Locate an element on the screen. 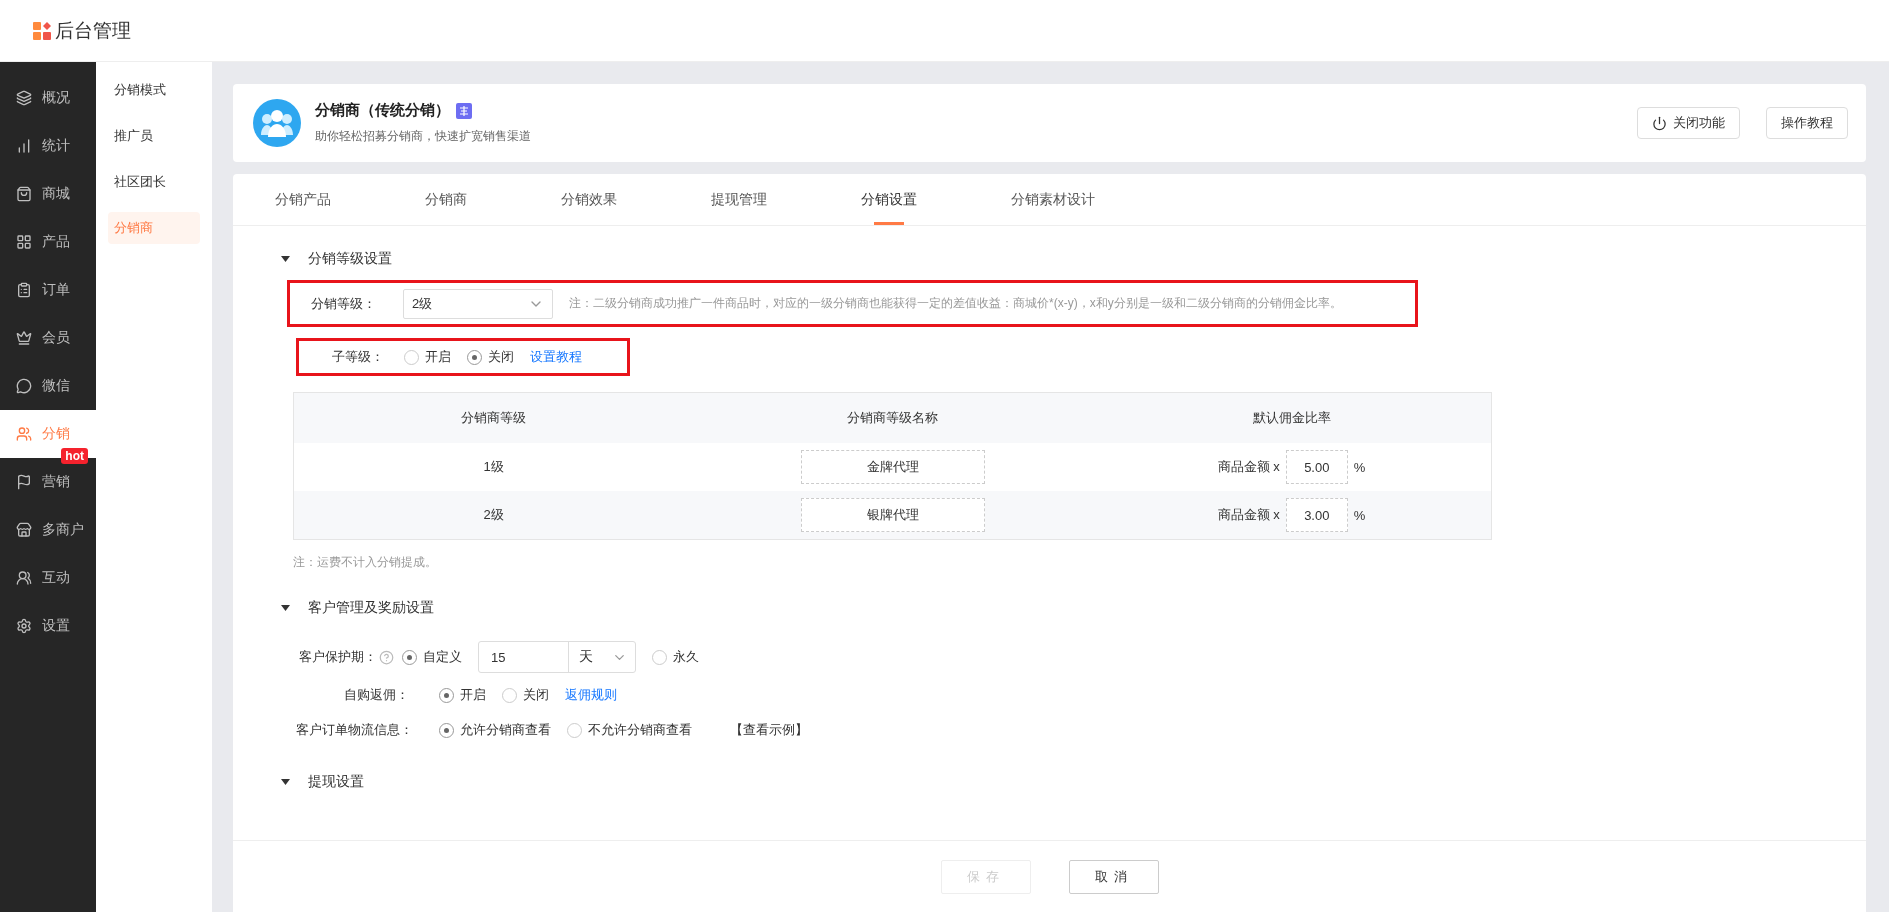 This screenshot has width=1889, height=912. bag-icon is located at coordinates (24, 194).